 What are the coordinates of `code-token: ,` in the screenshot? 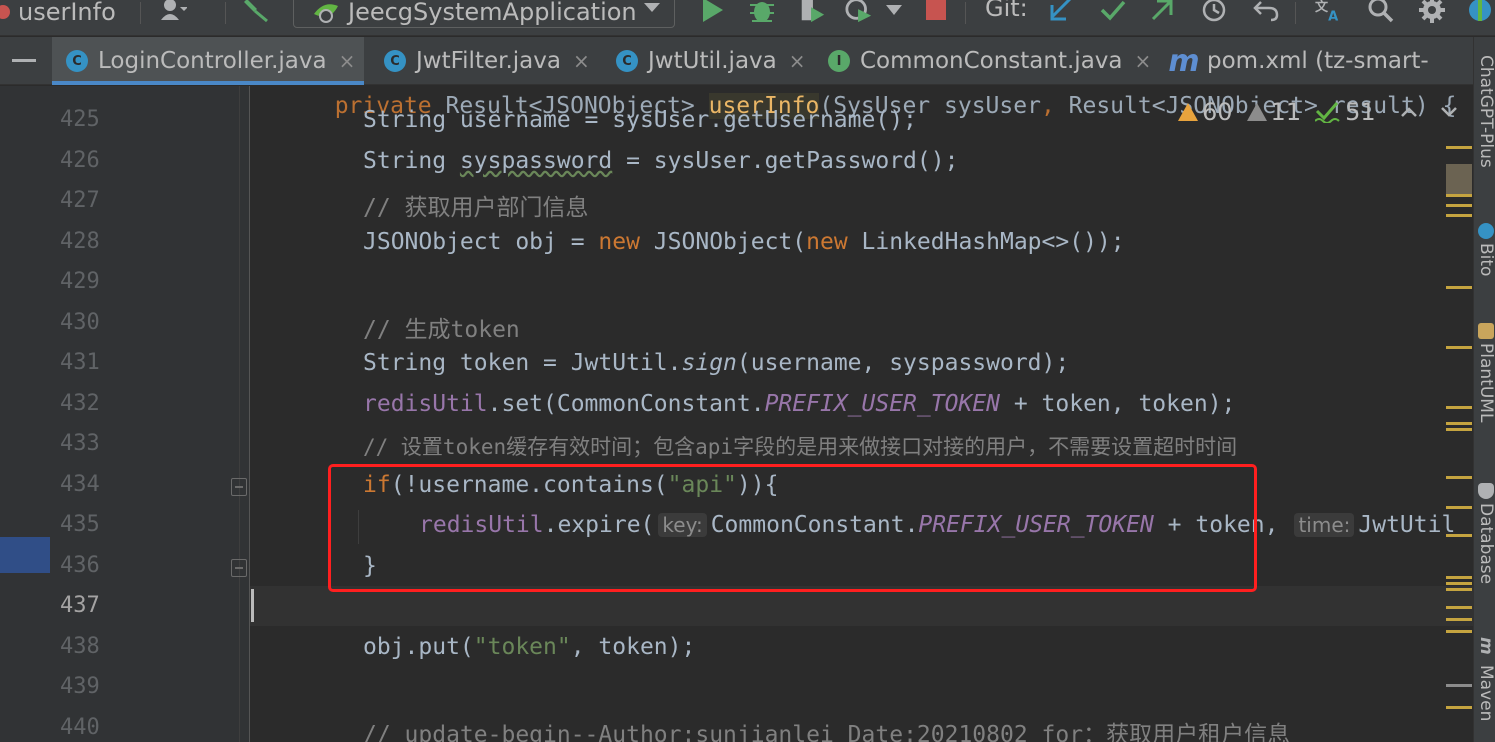 It's located at (1054, 106).